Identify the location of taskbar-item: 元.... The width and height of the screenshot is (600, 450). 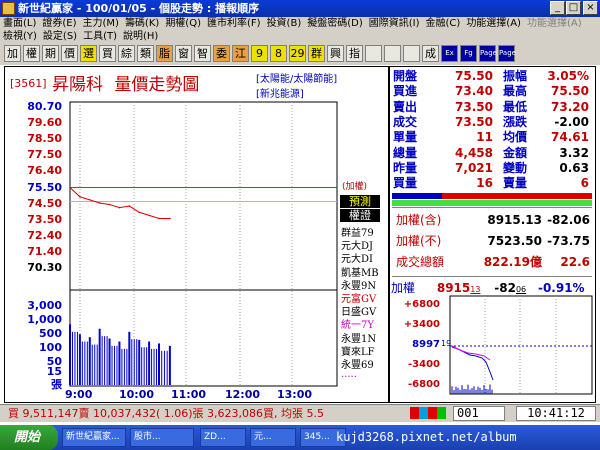
(273, 437).